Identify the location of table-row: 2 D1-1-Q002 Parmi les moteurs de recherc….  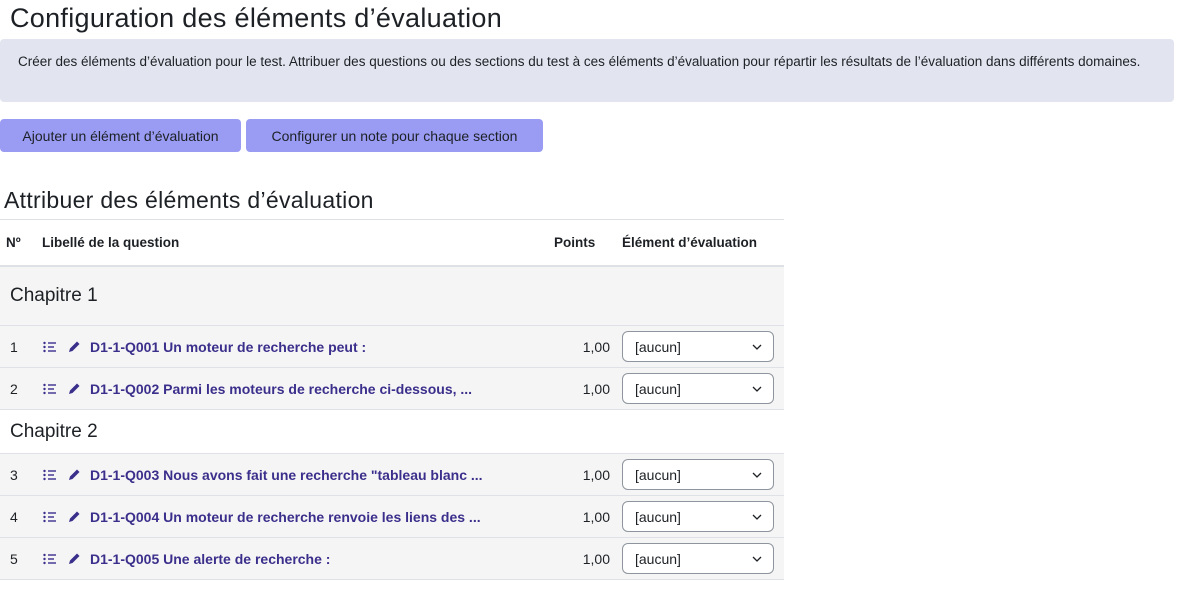
(392, 388).